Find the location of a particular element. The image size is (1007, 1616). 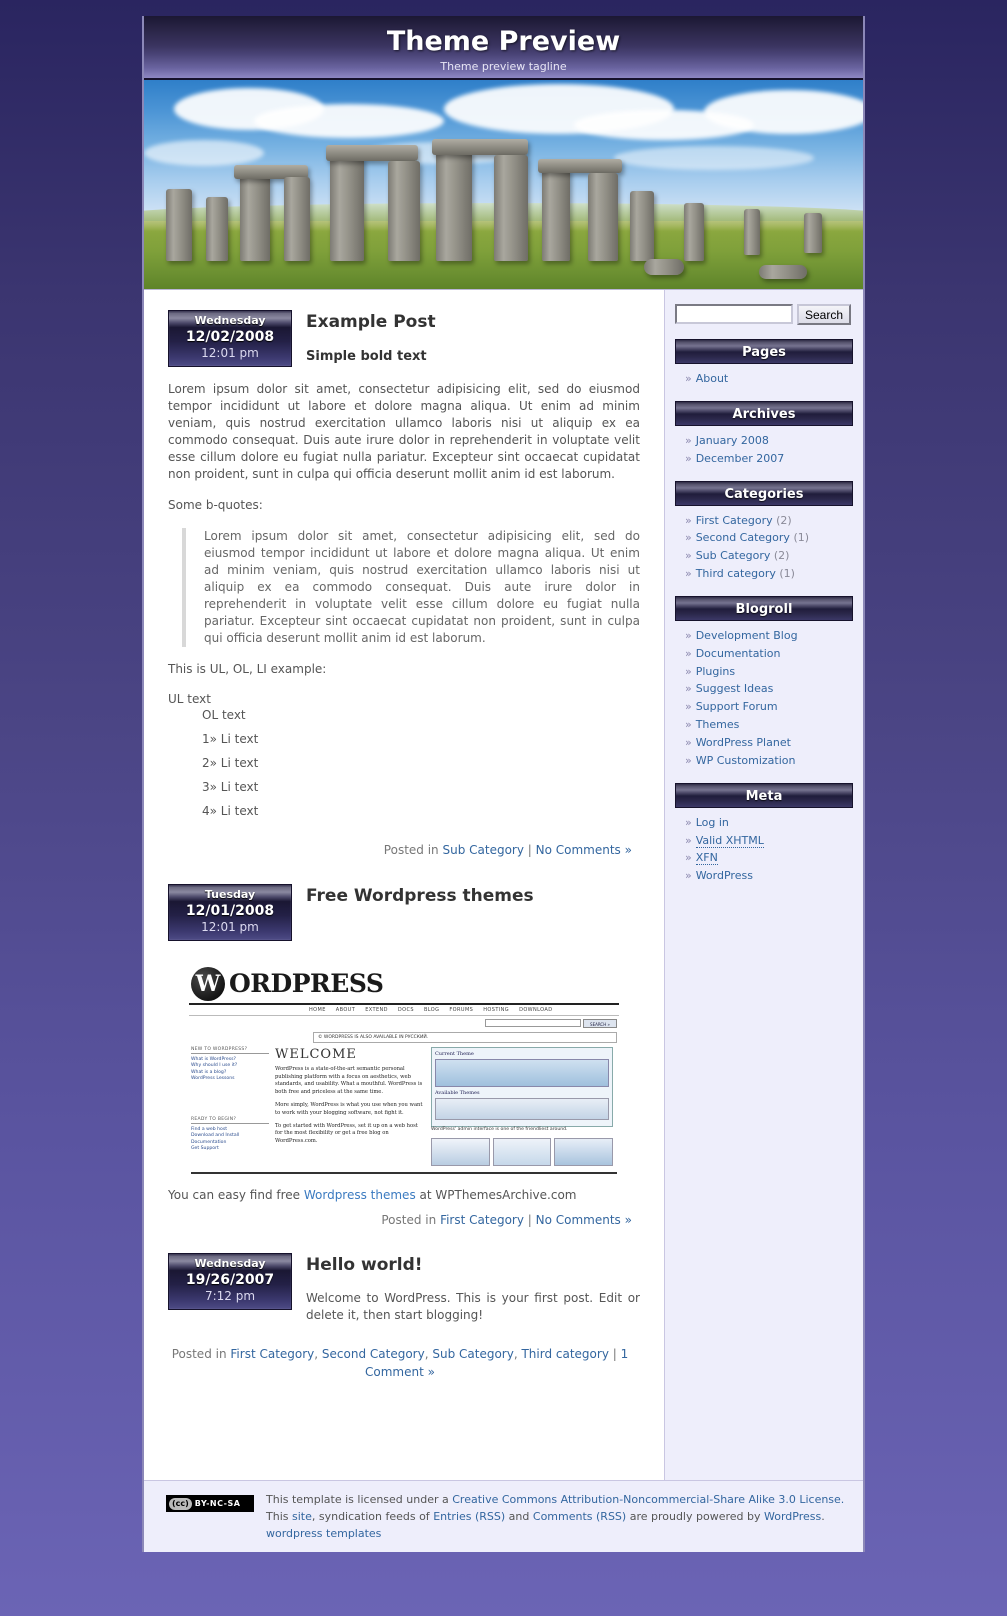

wp-nav-item: HOME is located at coordinates (317, 1010).